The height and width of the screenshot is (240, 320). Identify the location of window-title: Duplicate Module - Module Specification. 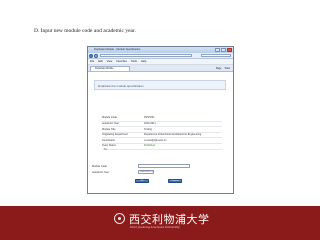
(117, 49).